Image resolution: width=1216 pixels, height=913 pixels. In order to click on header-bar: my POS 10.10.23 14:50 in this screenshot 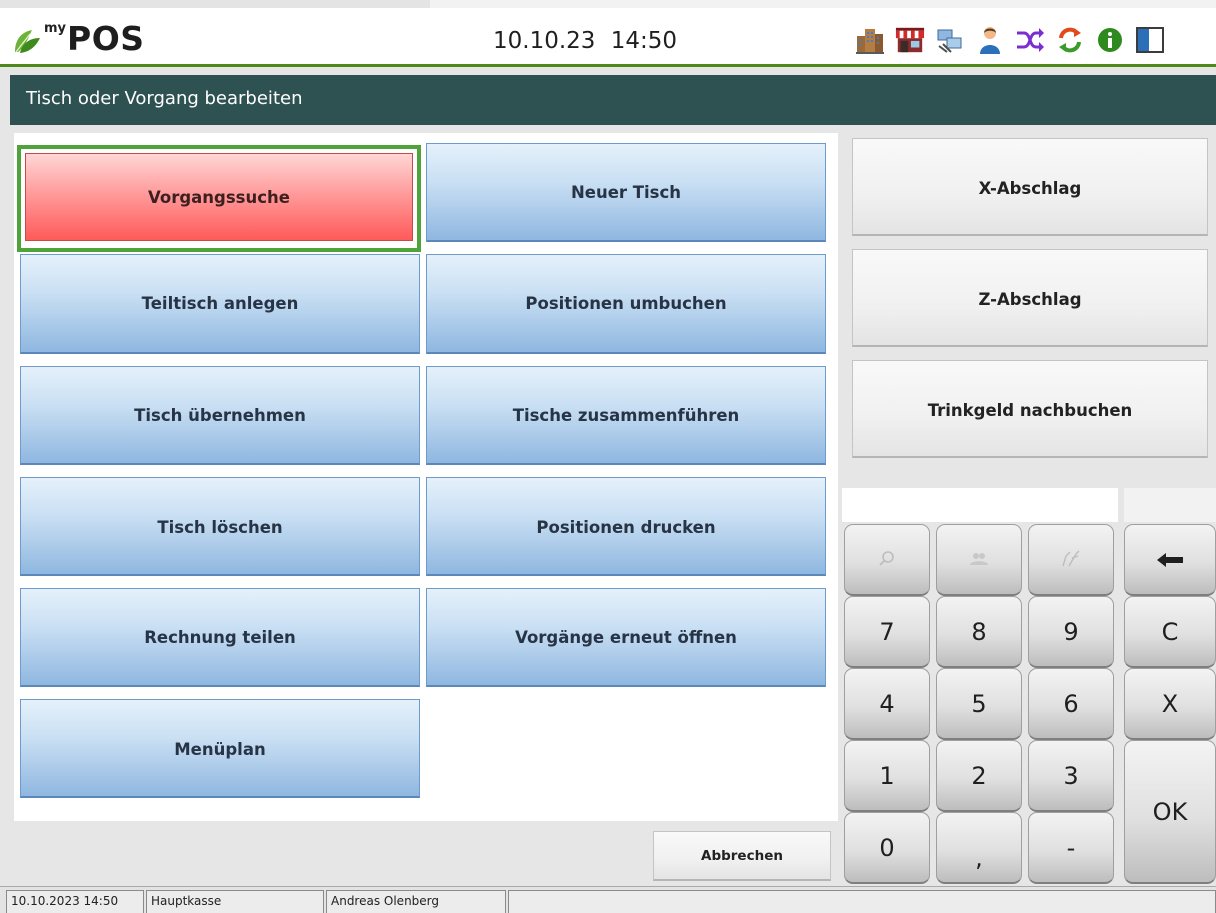, I will do `click(608, 36)`.